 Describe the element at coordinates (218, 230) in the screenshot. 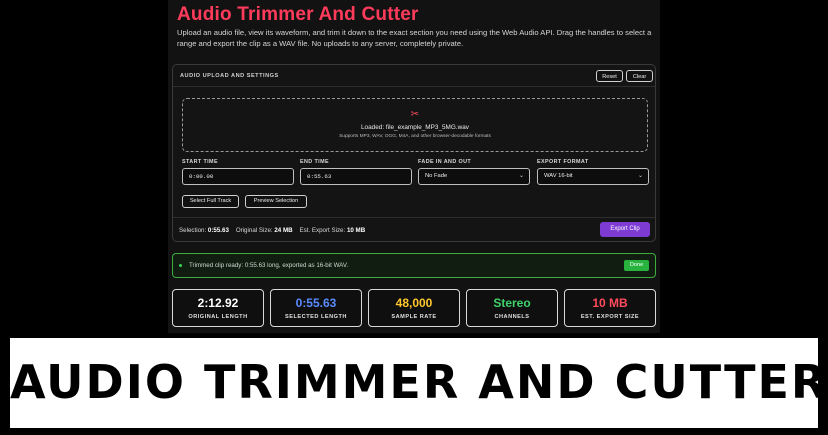

I see `selection-value: 0:55.63` at that location.